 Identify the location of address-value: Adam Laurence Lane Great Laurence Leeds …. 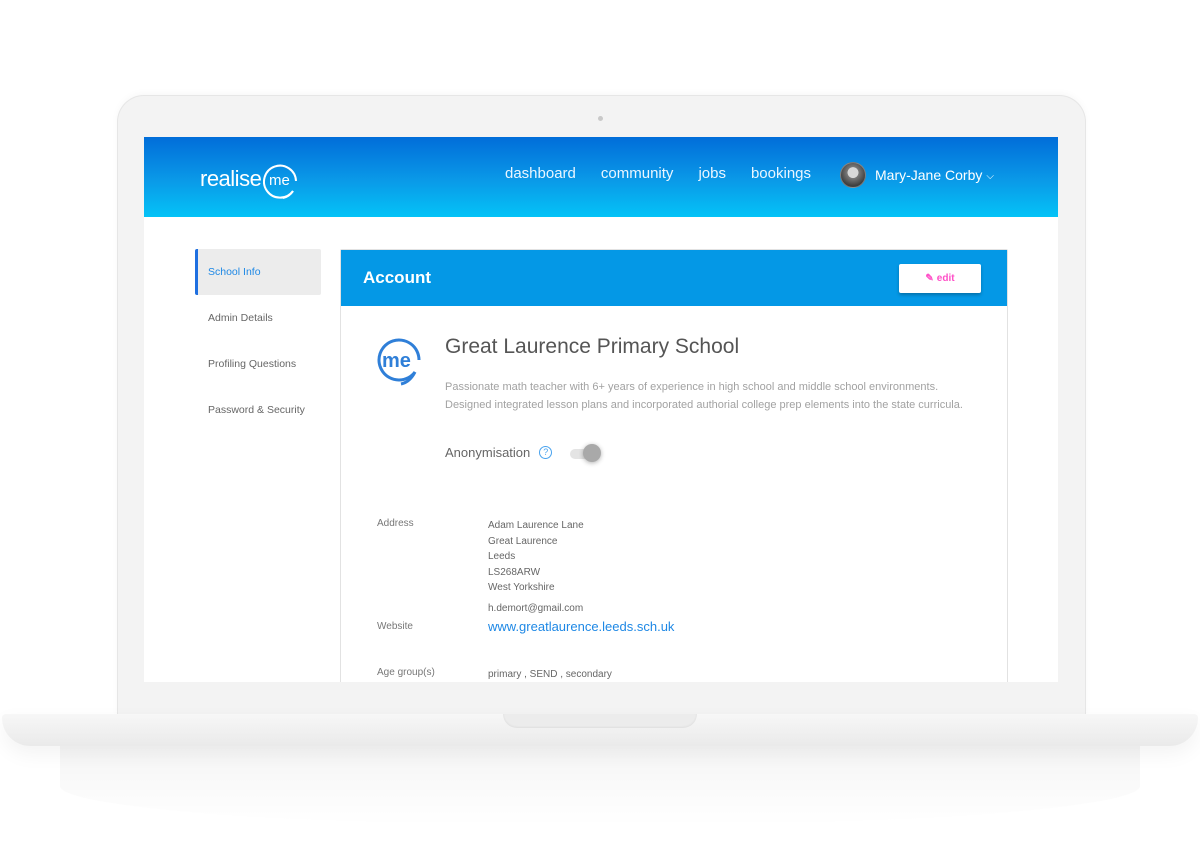
(536, 557).